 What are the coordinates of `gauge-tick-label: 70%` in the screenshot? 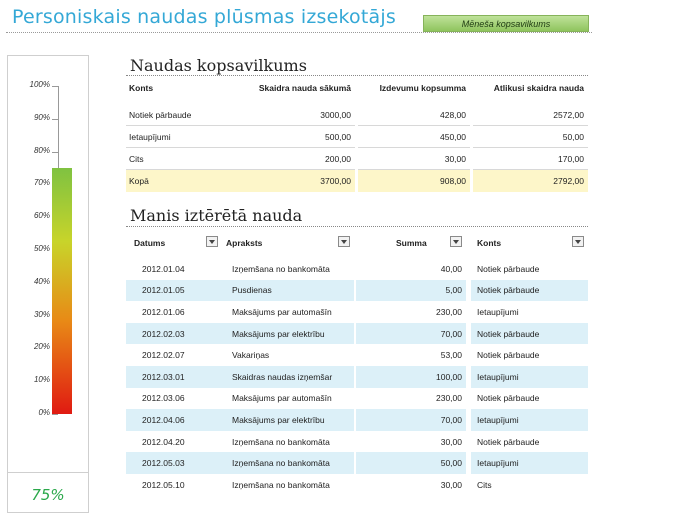 It's located at (41, 183).